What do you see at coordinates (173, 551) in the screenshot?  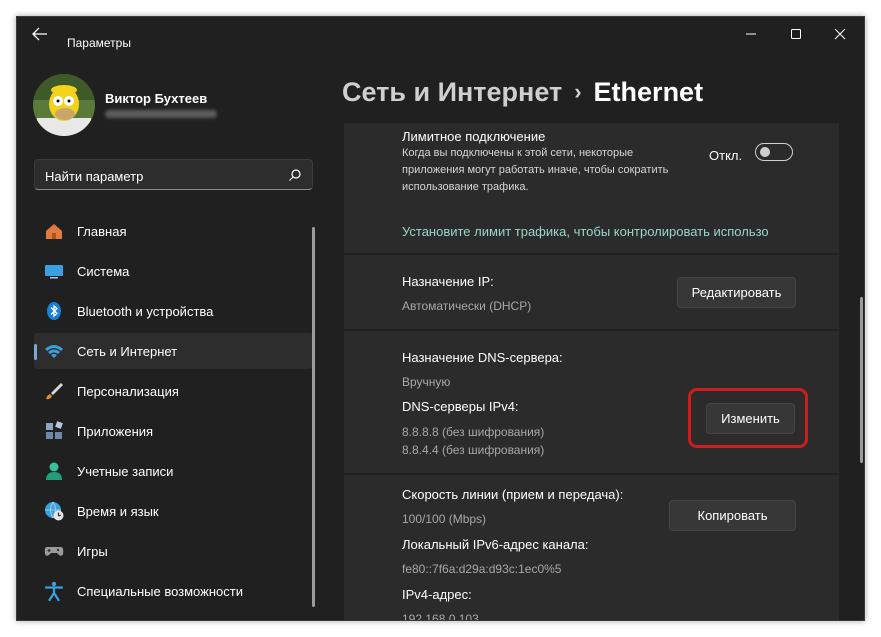 I see `sidebar-item-gaming: Игры` at bounding box center [173, 551].